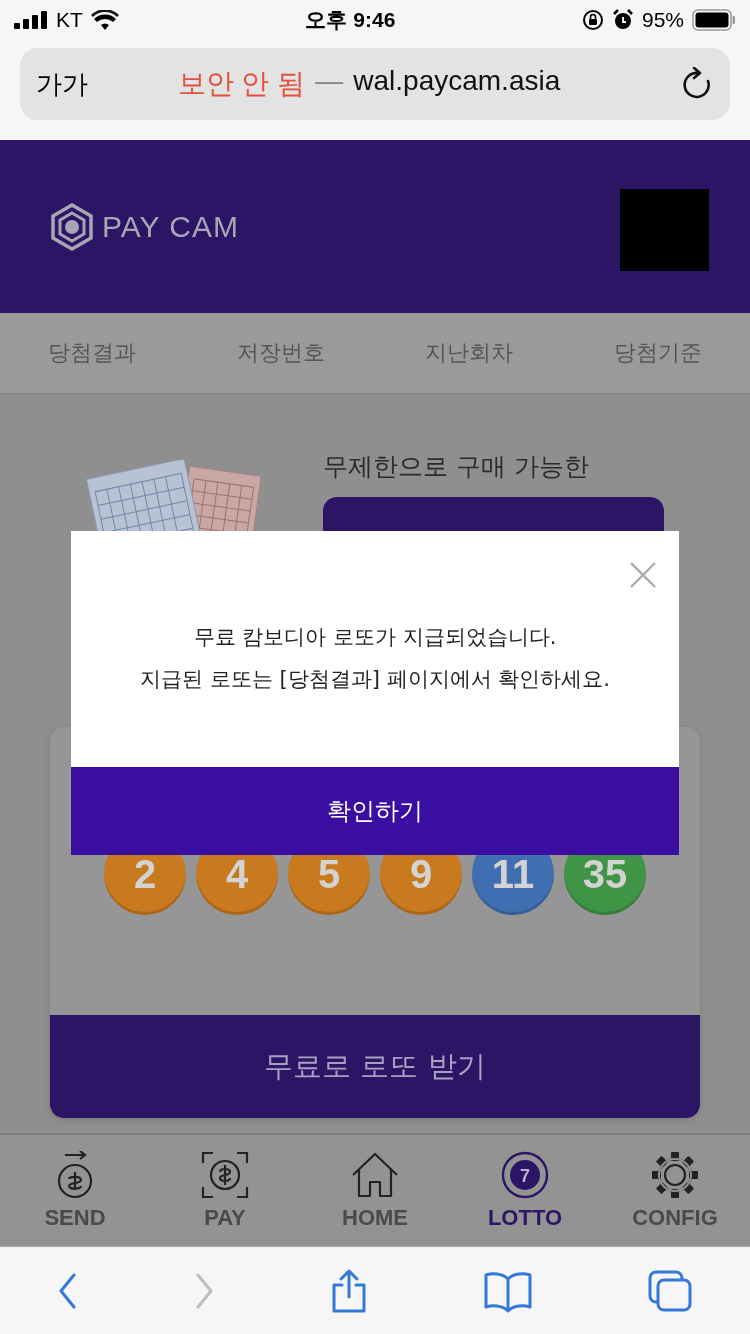 This screenshot has width=750, height=1334. What do you see at coordinates (456, 467) in the screenshot?
I see `promo-text: 무제한으로 구매 가능한` at bounding box center [456, 467].